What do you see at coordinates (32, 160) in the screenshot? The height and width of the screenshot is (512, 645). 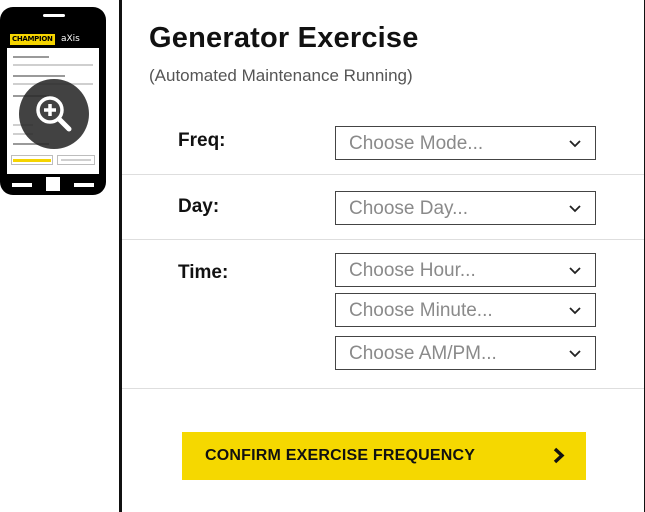 I see `preview-confirm-bar` at bounding box center [32, 160].